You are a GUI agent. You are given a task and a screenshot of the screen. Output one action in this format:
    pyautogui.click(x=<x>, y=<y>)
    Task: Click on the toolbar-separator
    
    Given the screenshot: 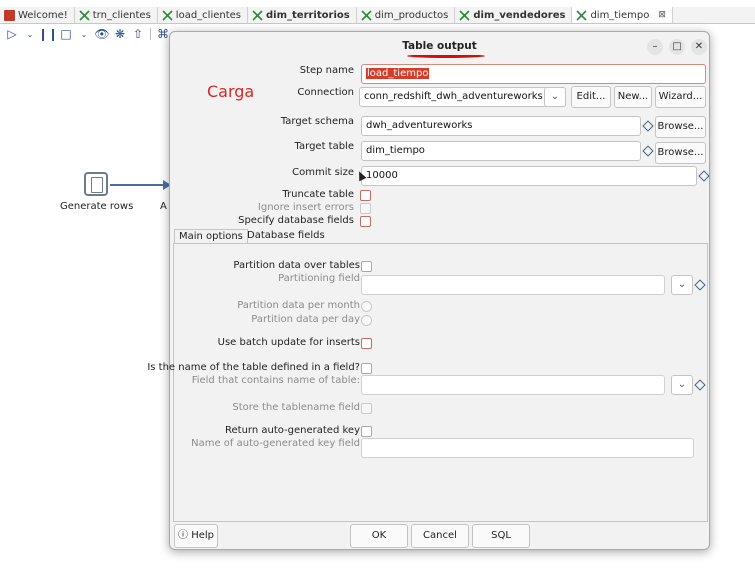 What is the action you would take?
    pyautogui.click(x=150, y=34)
    